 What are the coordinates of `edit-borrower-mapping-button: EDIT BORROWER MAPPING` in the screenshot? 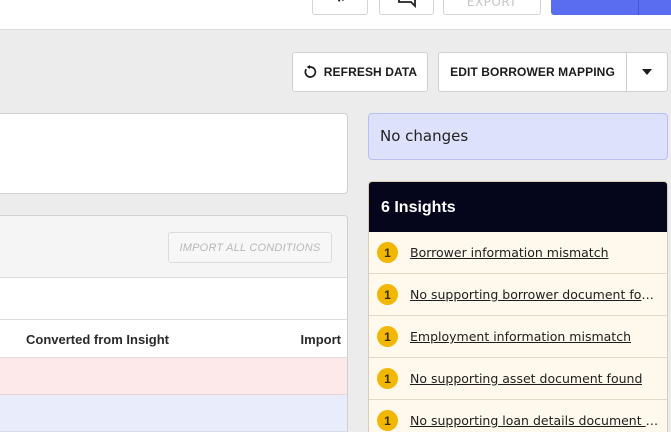 It's located at (532, 72).